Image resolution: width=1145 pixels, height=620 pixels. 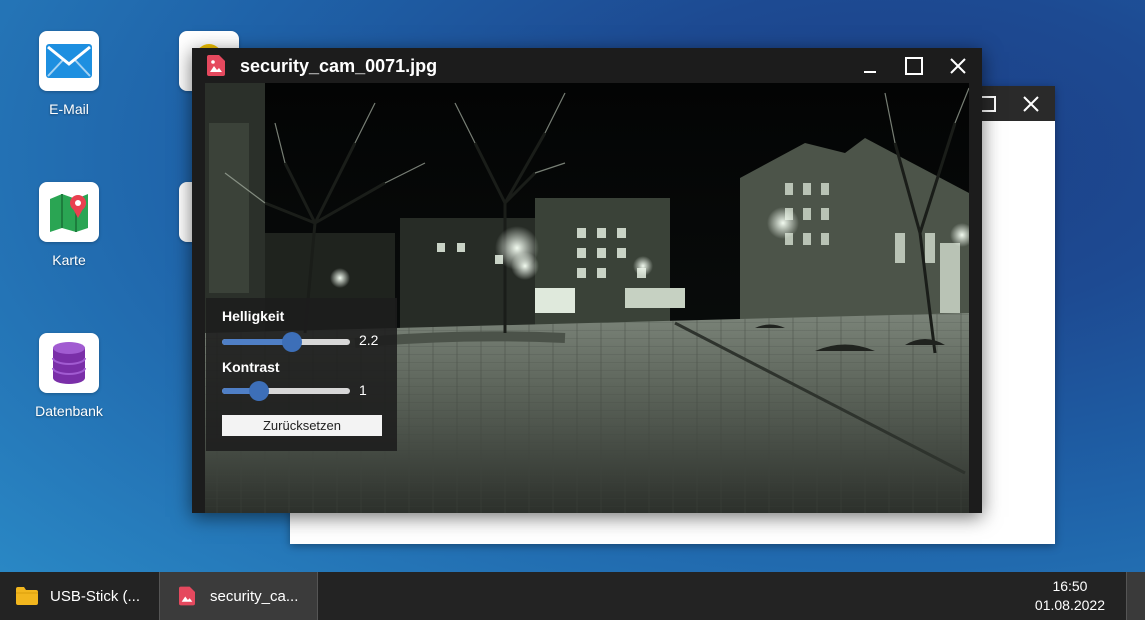 What do you see at coordinates (1135, 596) in the screenshot?
I see `show-desktop-button` at bounding box center [1135, 596].